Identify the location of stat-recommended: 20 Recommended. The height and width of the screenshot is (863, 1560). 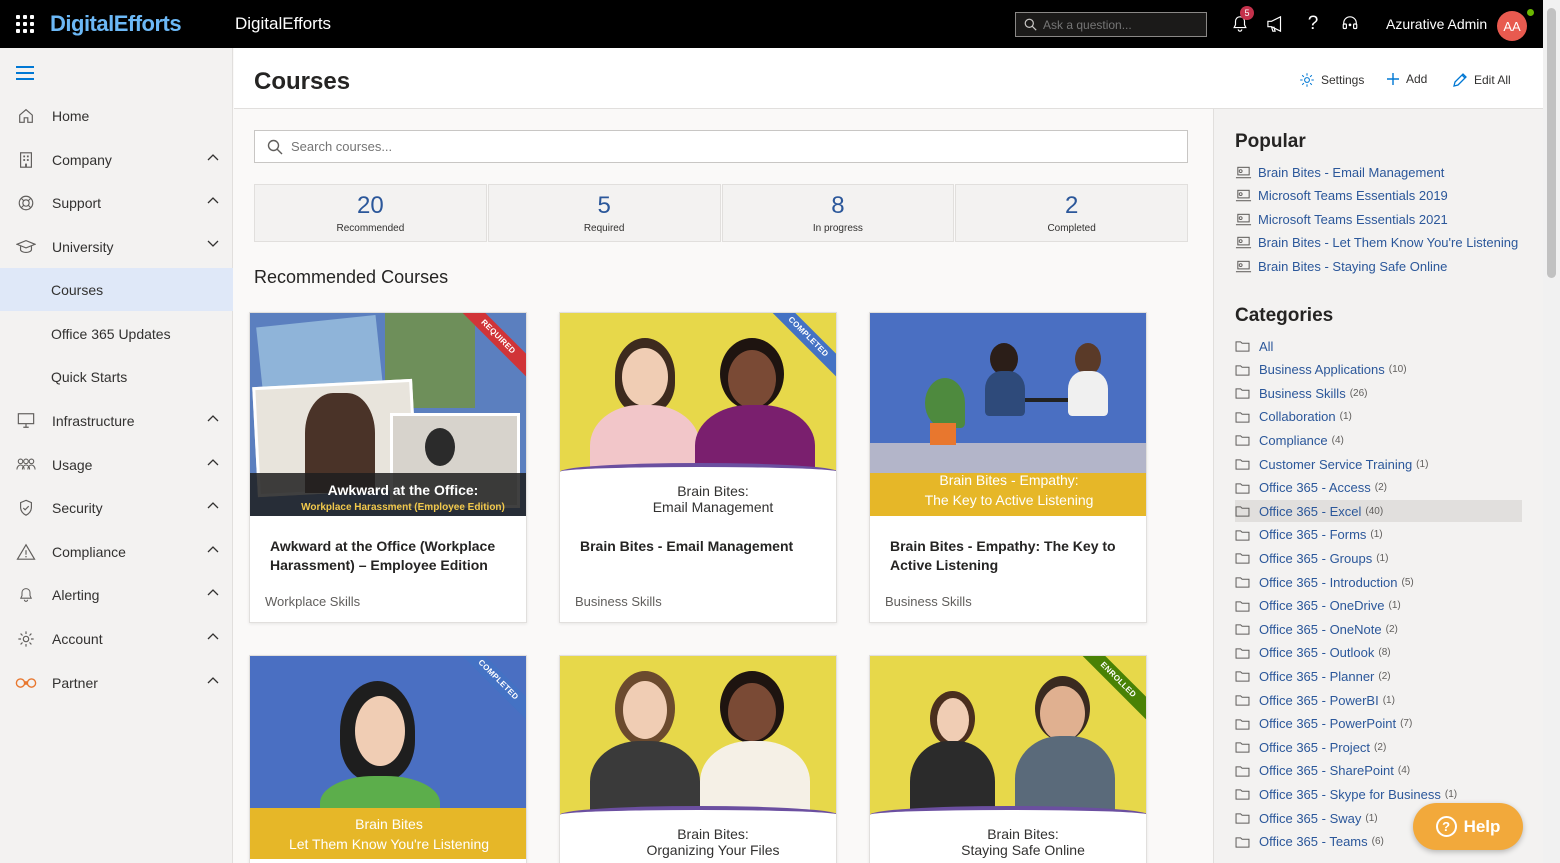
(370, 213).